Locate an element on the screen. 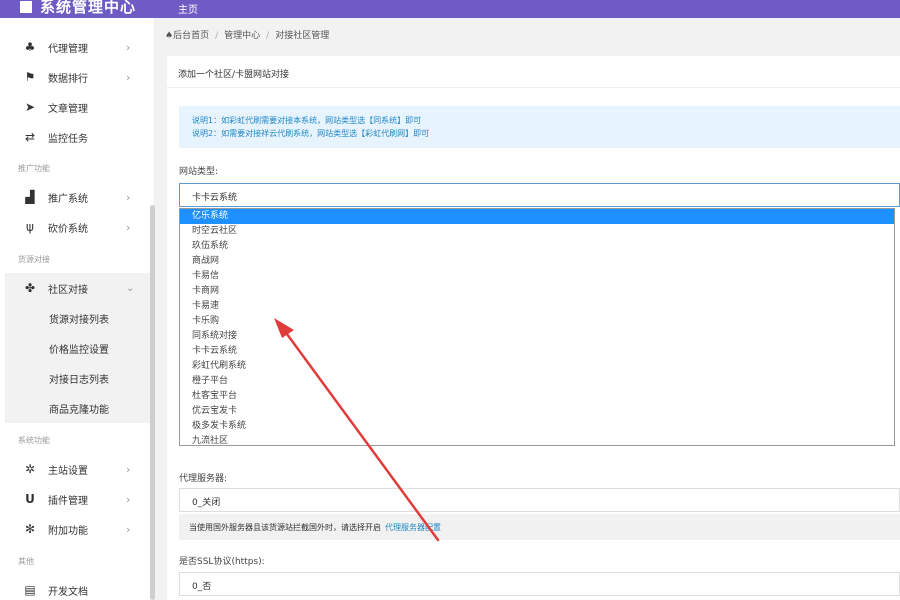 The image size is (900, 600). sidebar-item-ranking: ⚑ 数据排行 › is located at coordinates (75, 77).